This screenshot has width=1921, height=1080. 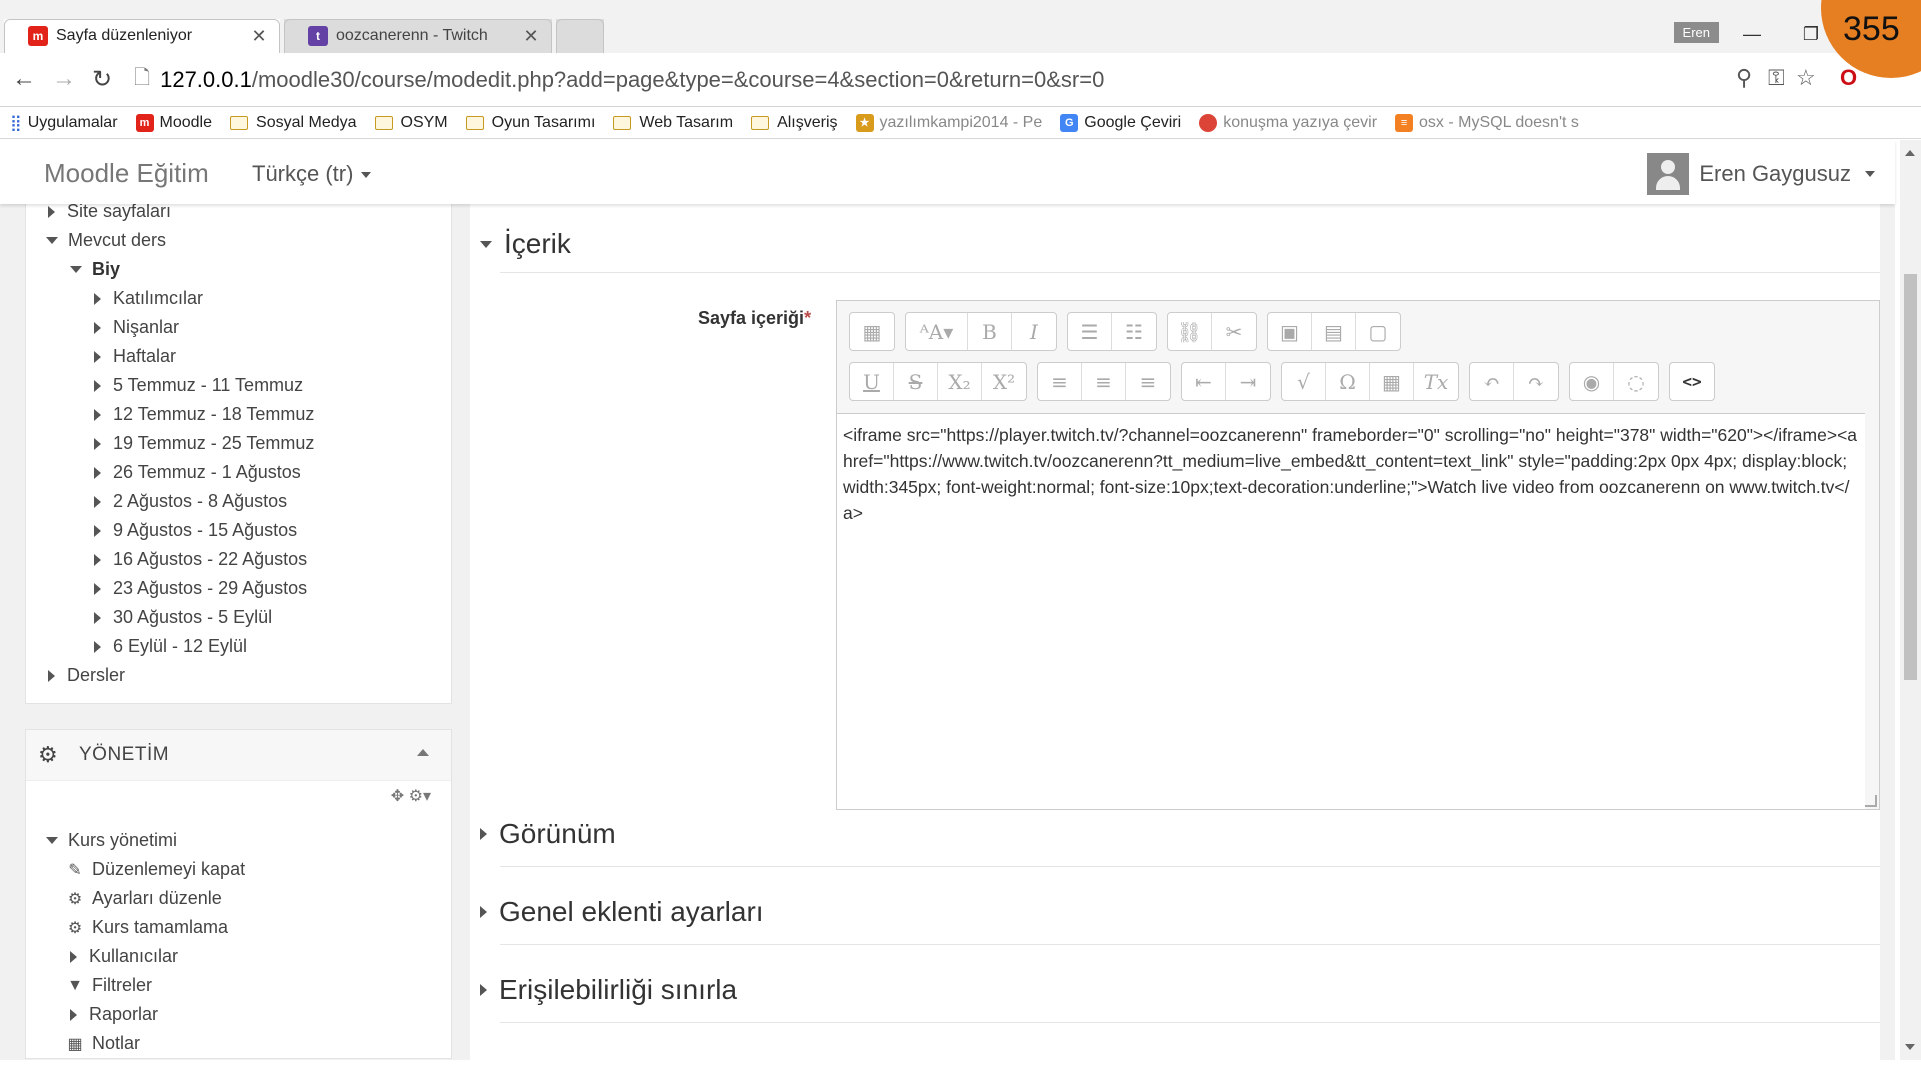 I want to click on section-content-header: İçerik, so click(x=525, y=244).